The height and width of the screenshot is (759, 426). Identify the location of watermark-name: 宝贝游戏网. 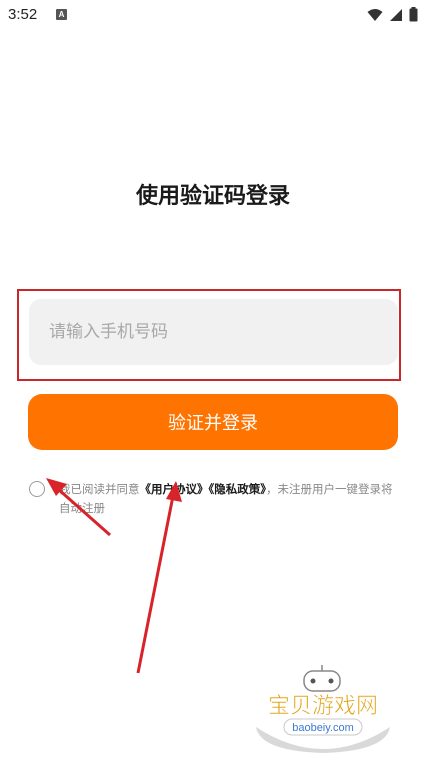
(323, 706).